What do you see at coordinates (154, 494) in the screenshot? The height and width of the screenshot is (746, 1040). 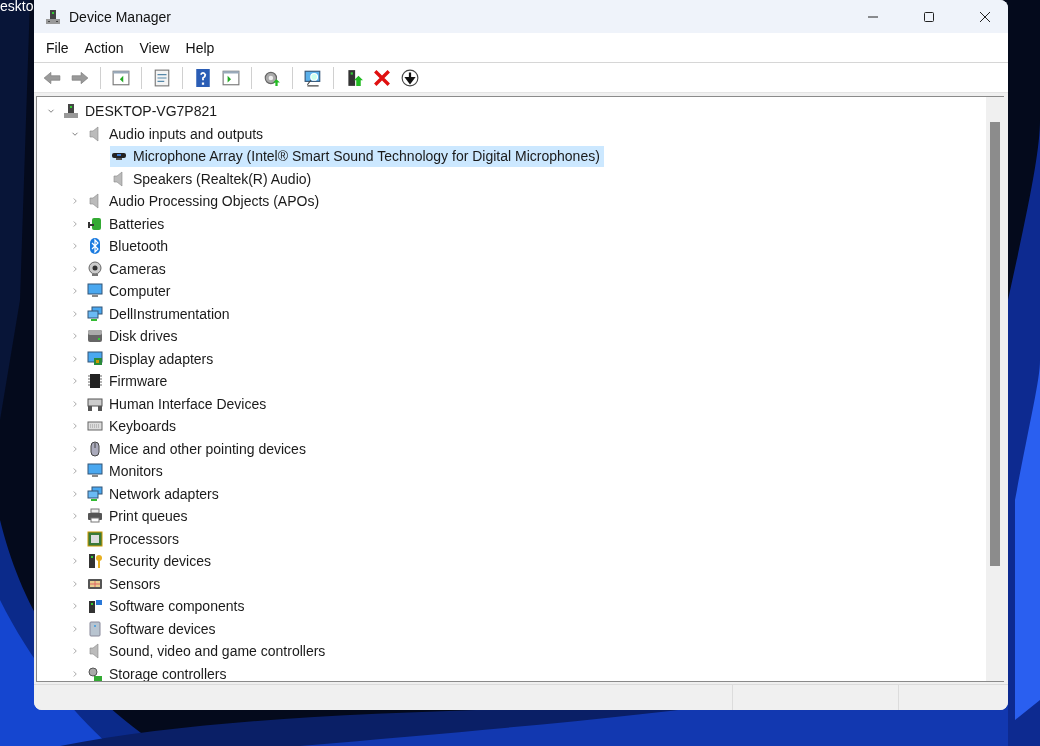 I see `tree-item: Network adapters` at bounding box center [154, 494].